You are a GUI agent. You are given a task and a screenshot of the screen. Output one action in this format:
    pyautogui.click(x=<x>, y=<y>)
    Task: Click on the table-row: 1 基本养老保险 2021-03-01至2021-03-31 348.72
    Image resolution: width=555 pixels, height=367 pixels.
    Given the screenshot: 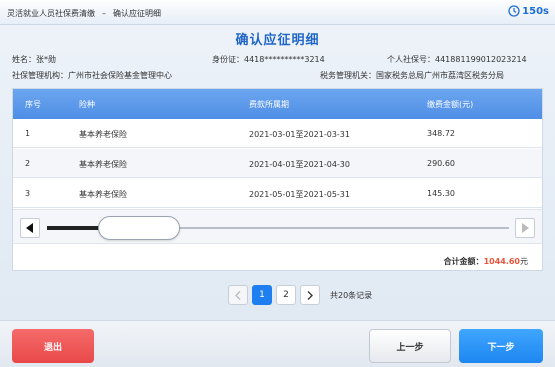 What is the action you would take?
    pyautogui.click(x=277, y=133)
    